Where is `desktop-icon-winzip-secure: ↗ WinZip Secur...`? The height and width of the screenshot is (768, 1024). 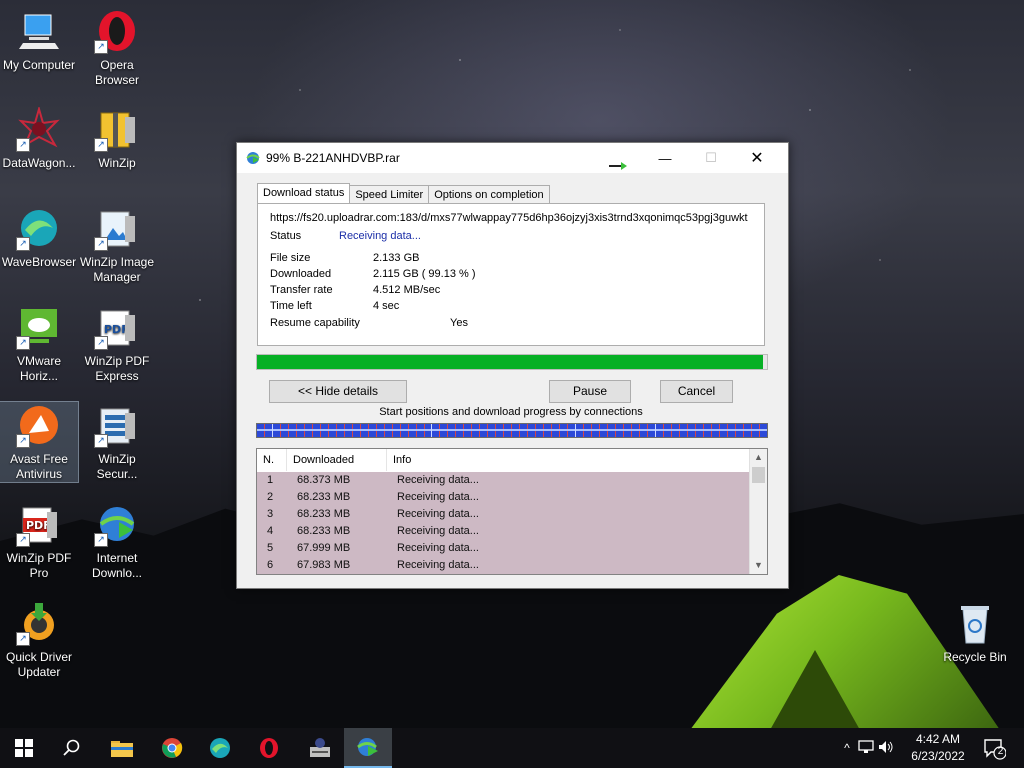 desktop-icon-winzip-secure: ↗ WinZip Secur... is located at coordinates (117, 442).